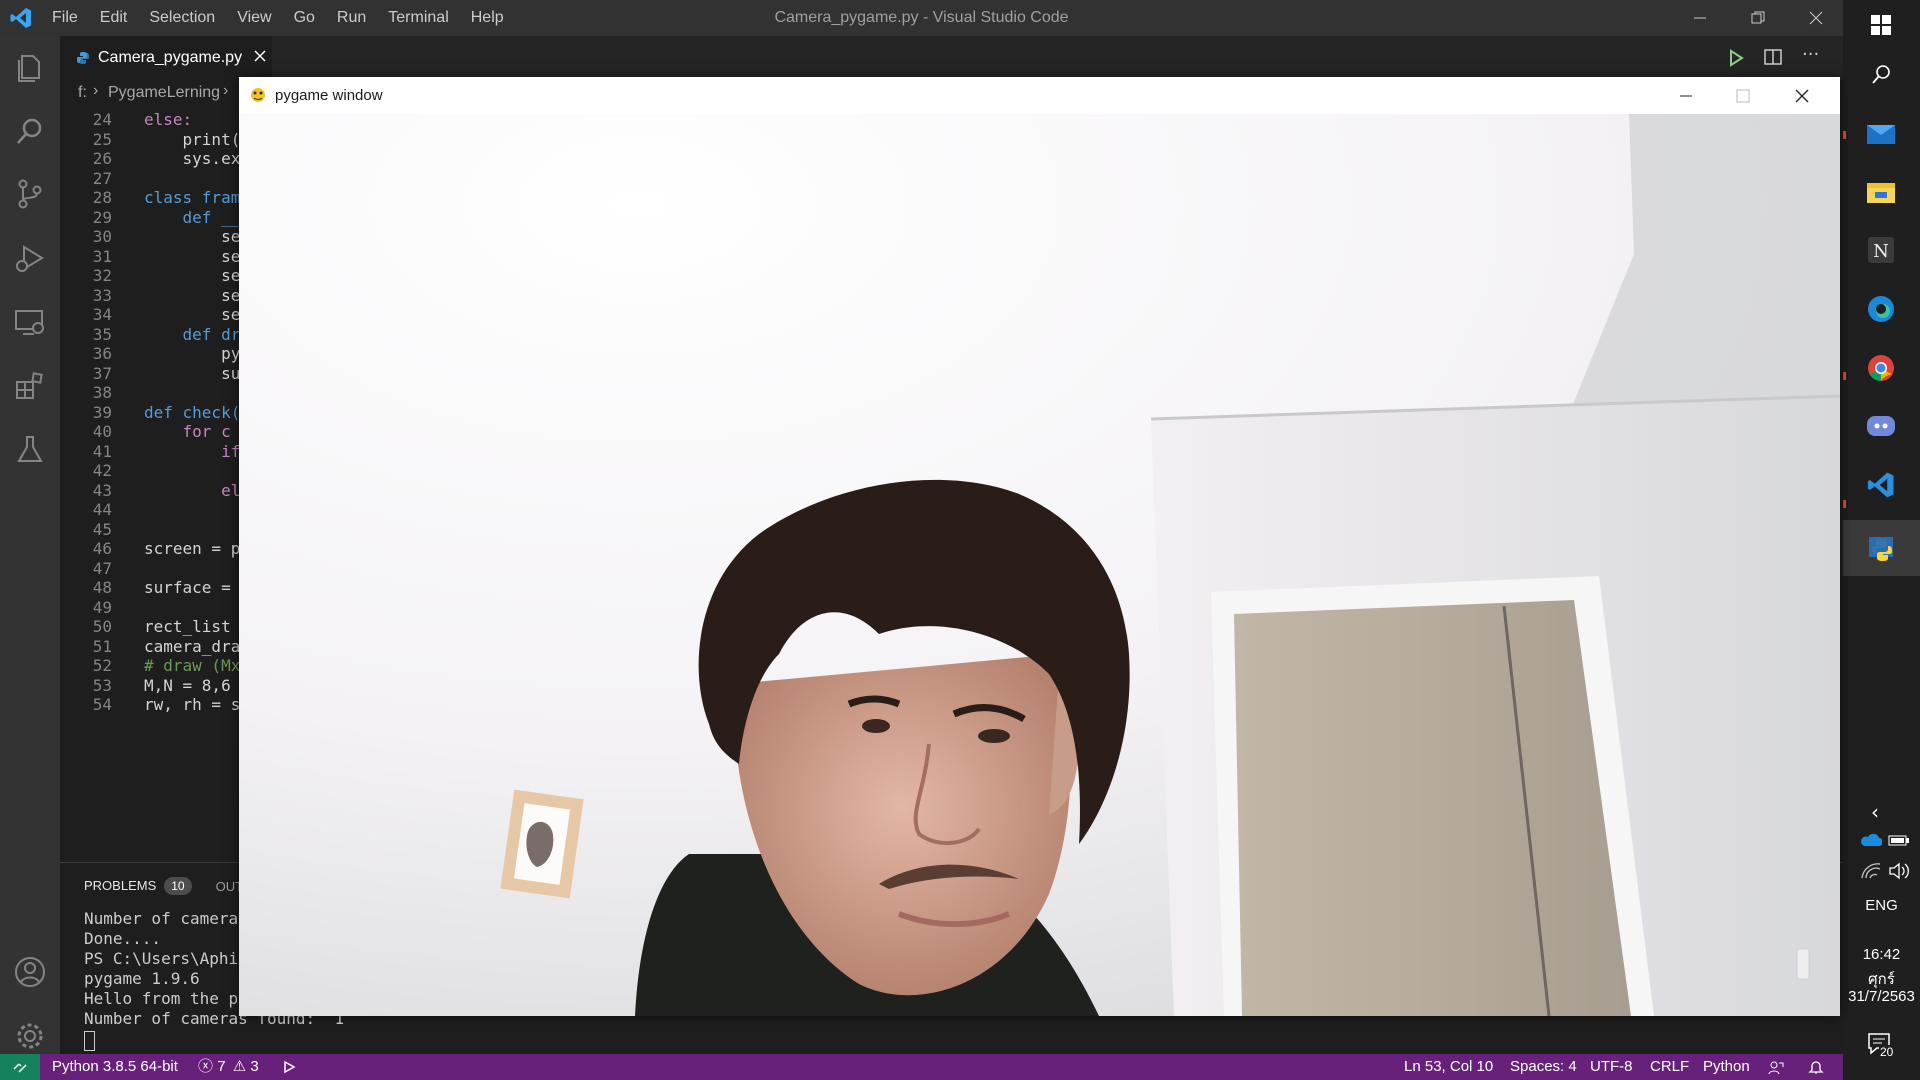 This screenshot has width=1920, height=1080. What do you see at coordinates (102, 451) in the screenshot?
I see `line-number: 41` at bounding box center [102, 451].